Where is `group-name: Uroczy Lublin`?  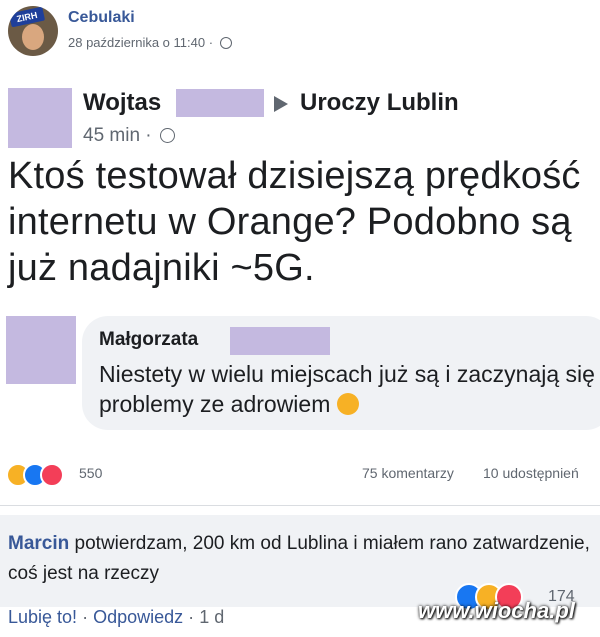
group-name: Uroczy Lublin is located at coordinates (379, 102).